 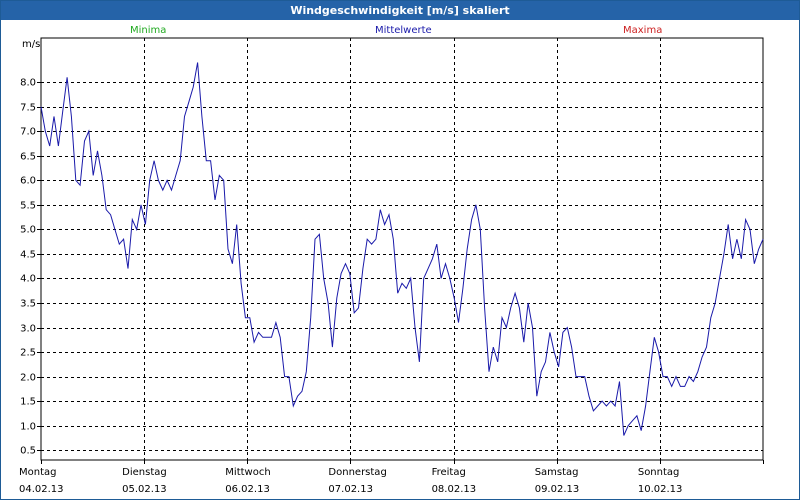 What do you see at coordinates (28, 353) in the screenshot?
I see `y-tick-label: 2.5` at bounding box center [28, 353].